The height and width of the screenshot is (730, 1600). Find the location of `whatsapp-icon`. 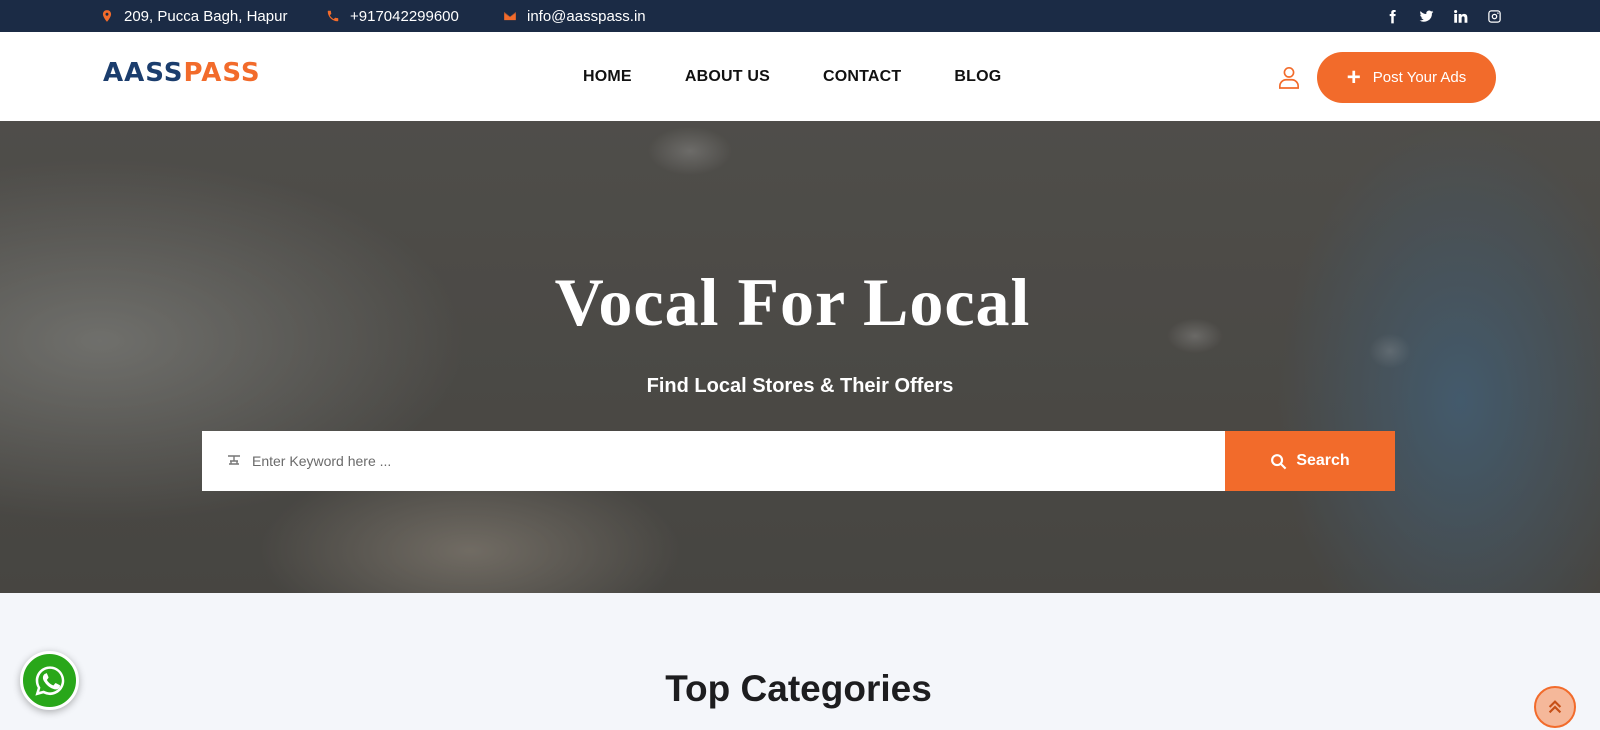

whatsapp-icon is located at coordinates (49, 680).